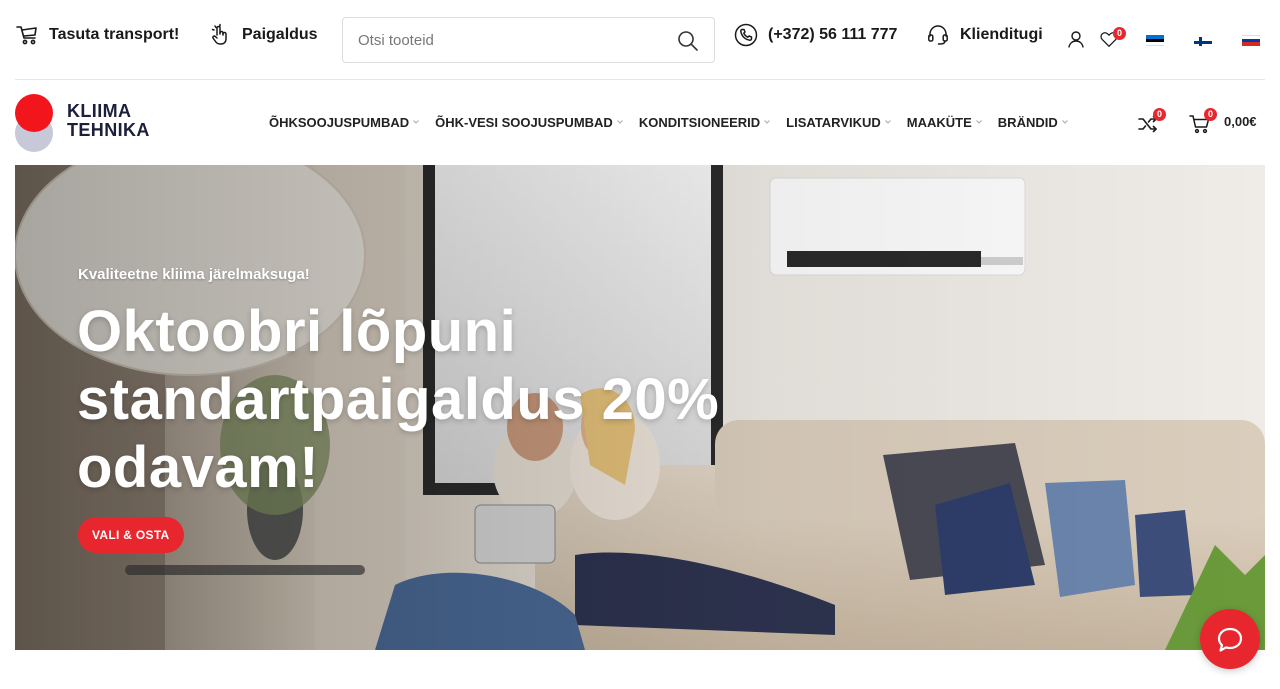 The height and width of the screenshot is (689, 1280). I want to click on site-logo: KLIIMA TEHNIKA, so click(95, 123).